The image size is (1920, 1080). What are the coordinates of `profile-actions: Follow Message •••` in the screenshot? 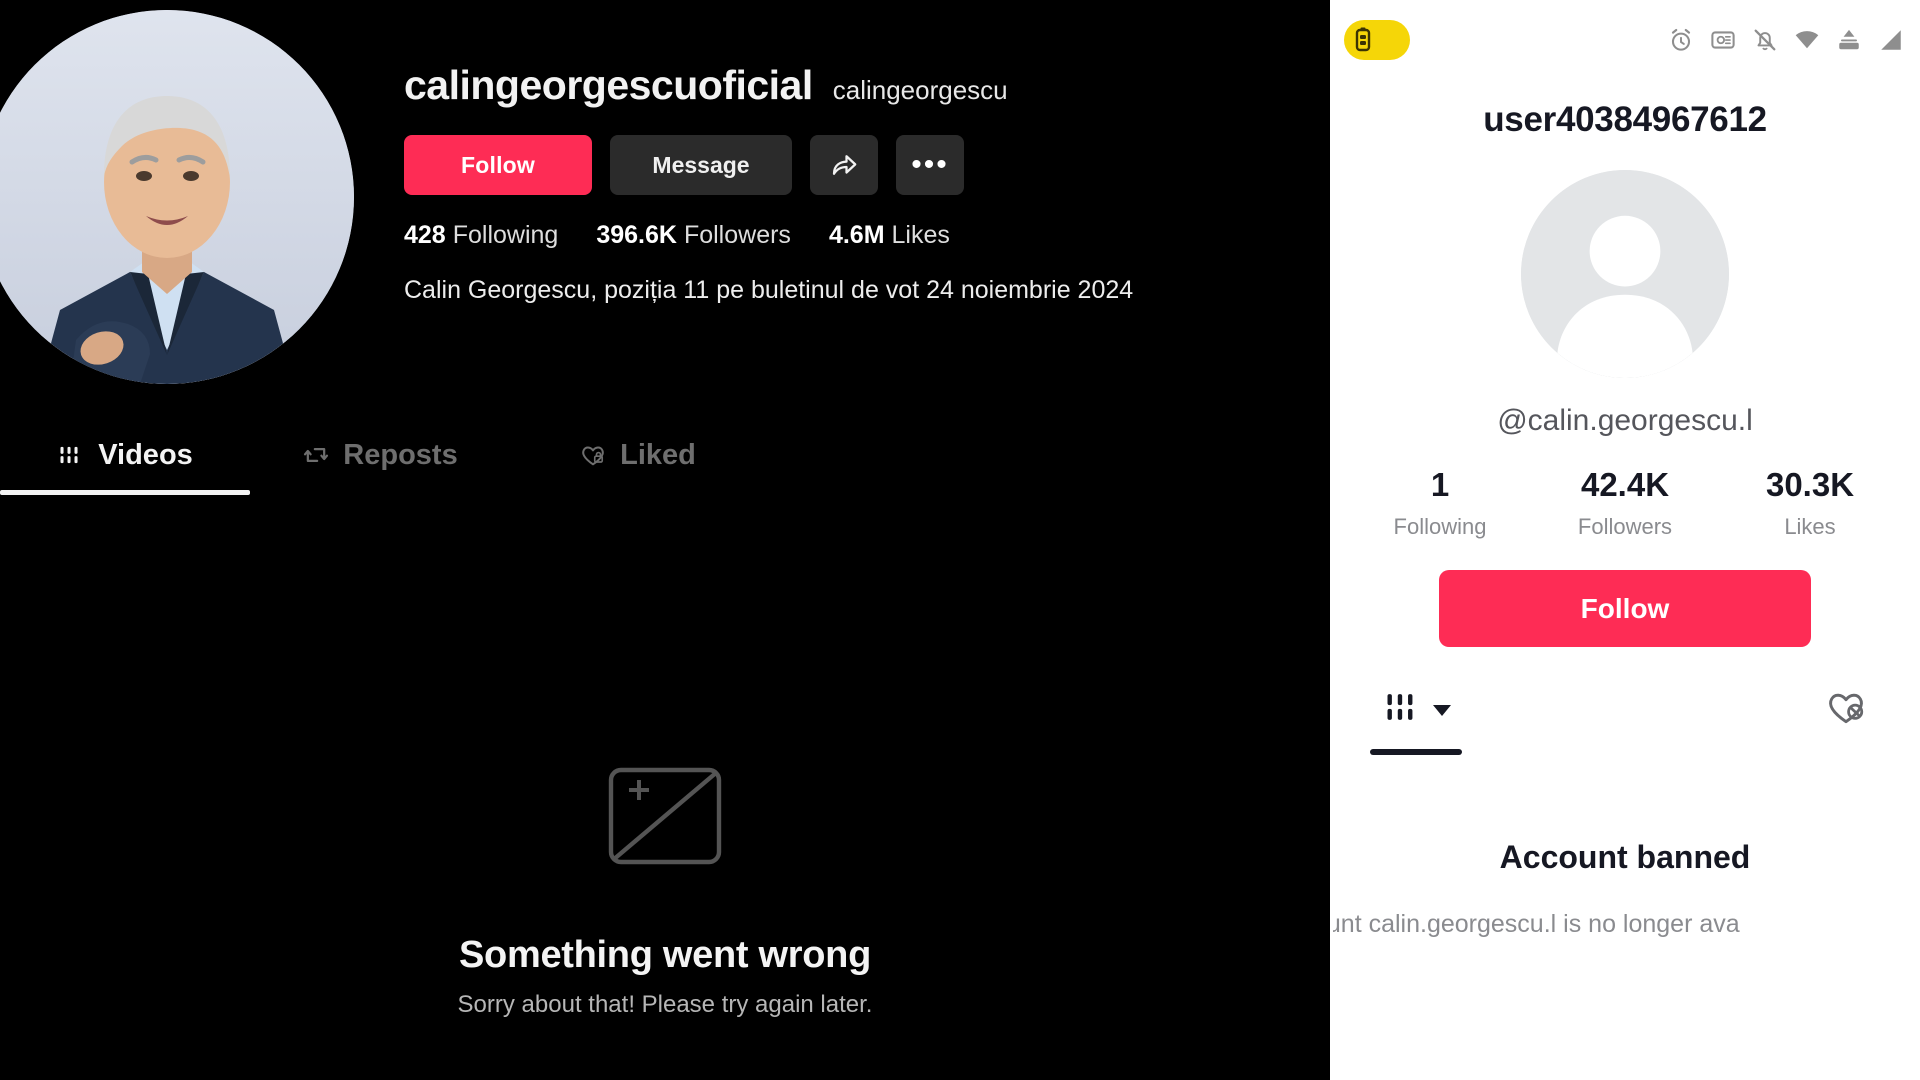 It's located at (854, 165).